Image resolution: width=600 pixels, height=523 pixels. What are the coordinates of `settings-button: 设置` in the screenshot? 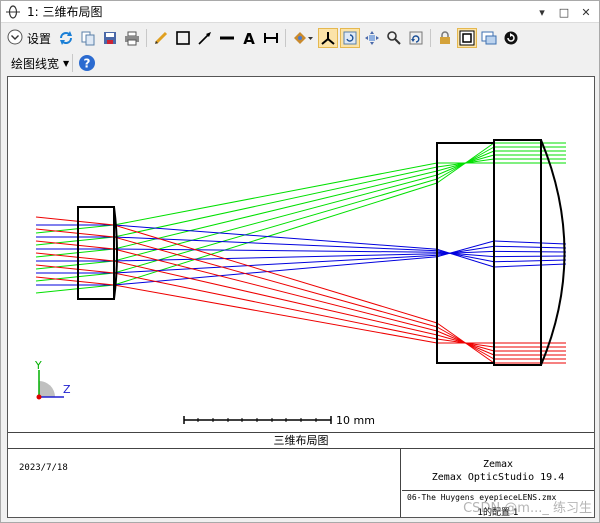 It's located at (29, 38).